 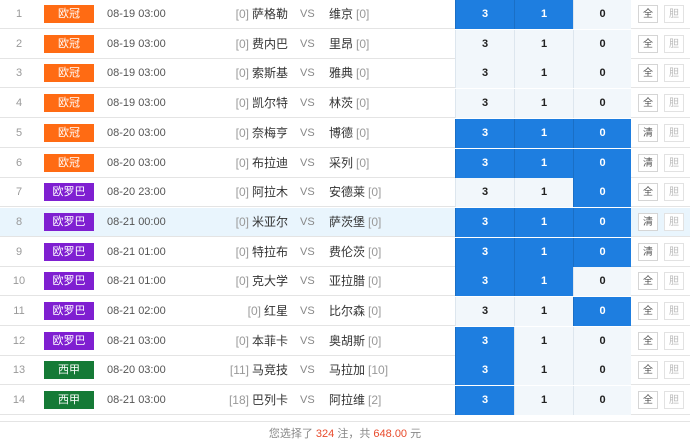 What do you see at coordinates (345, 44) in the screenshot?
I see `match-row: 2 欧冠 08-19 03:00 [0] 费内巴 VS 里昂 [0] 3 1 0 全胆` at bounding box center [345, 44].